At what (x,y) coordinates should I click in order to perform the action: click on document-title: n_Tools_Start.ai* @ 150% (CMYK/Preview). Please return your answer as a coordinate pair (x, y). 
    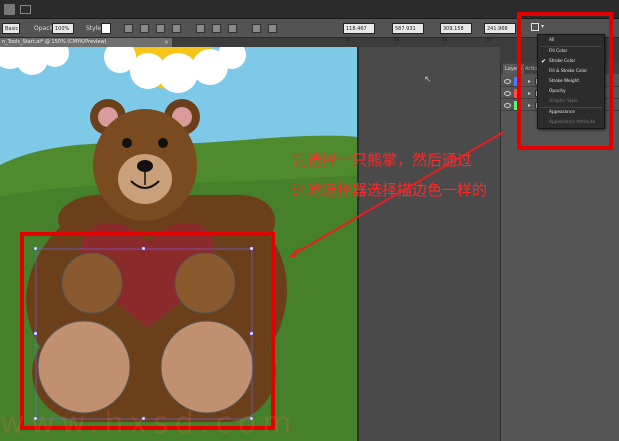
    Looking at the image, I should click on (54, 42).